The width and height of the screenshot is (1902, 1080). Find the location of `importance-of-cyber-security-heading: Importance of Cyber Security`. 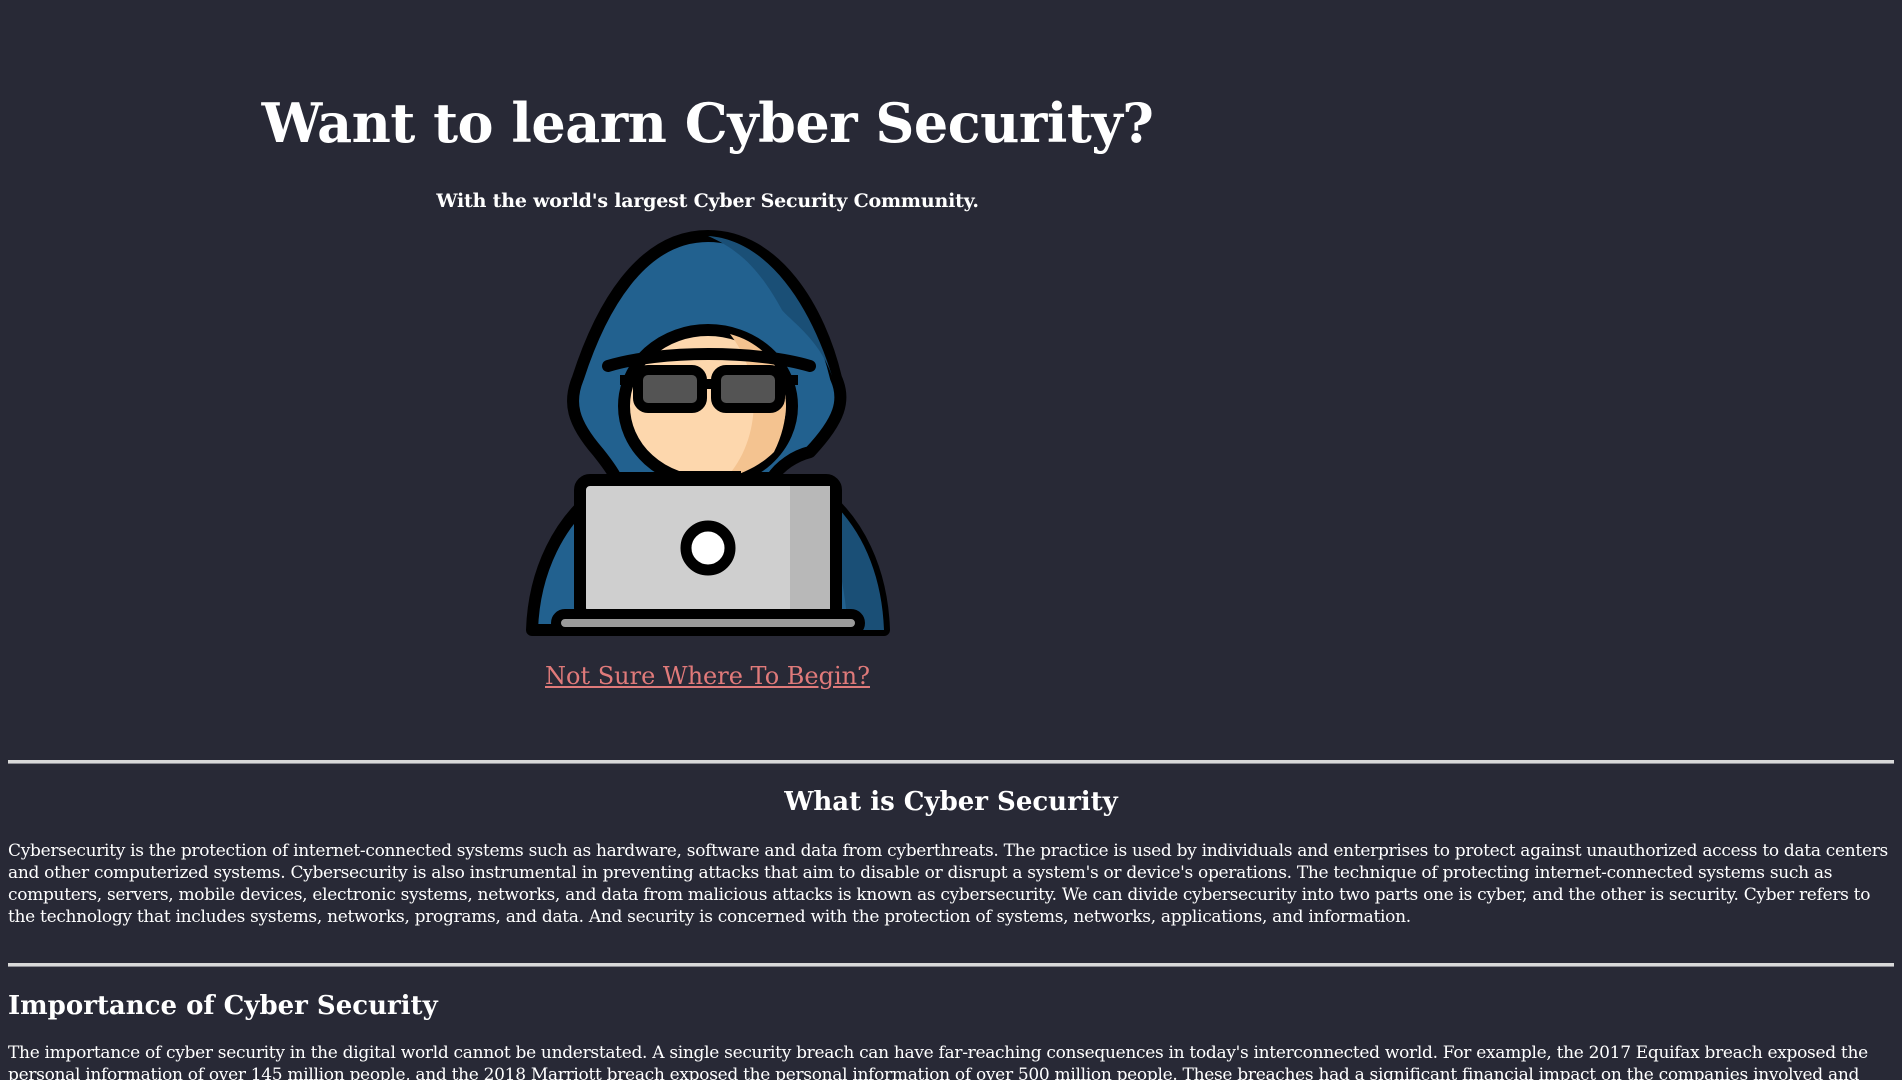

importance-of-cyber-security-heading: Importance of Cyber Security is located at coordinates (223, 1006).